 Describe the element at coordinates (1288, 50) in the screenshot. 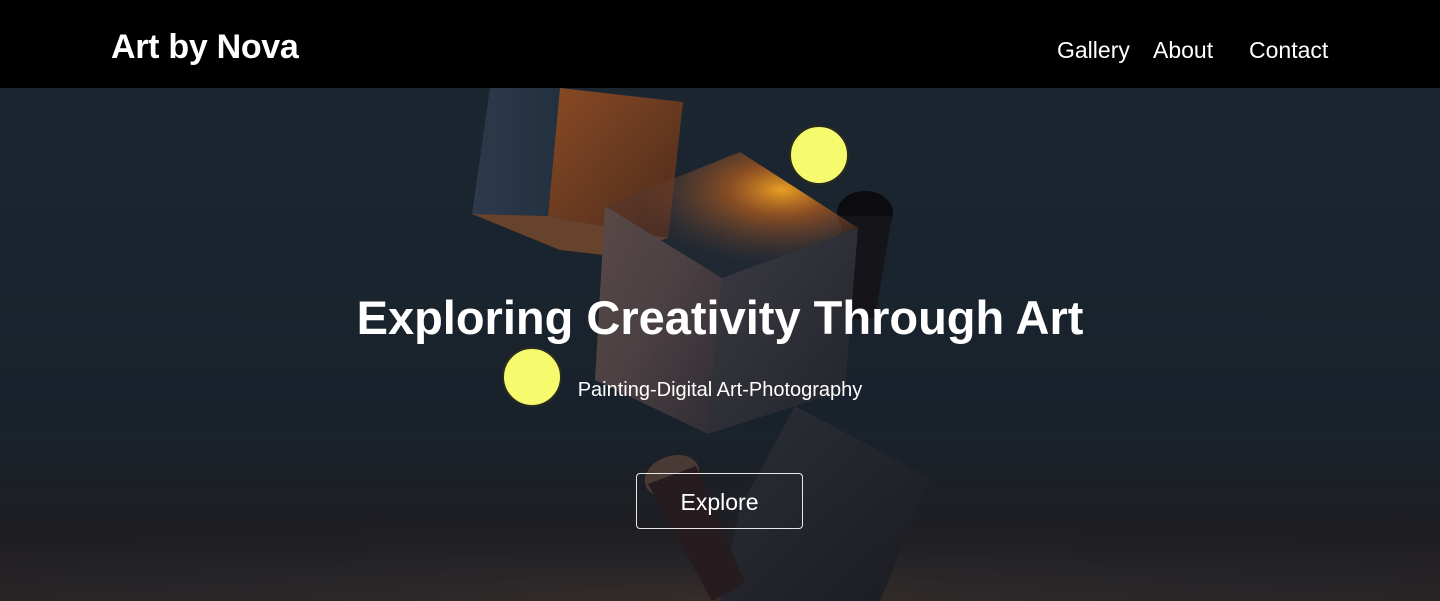

I see `nav-link-contact: Contact` at that location.